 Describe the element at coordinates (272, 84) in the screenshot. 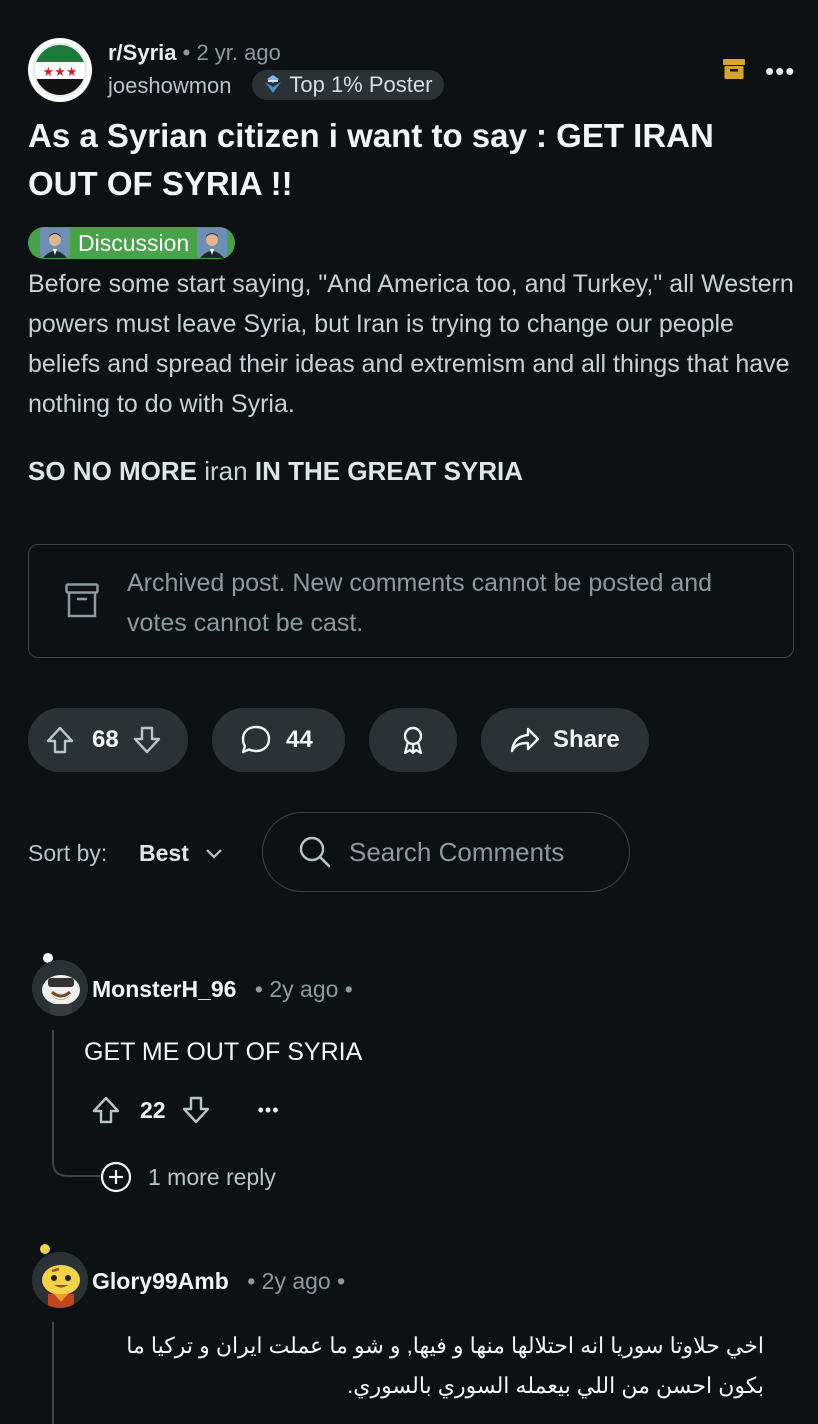

I see `badge-icon` at that location.